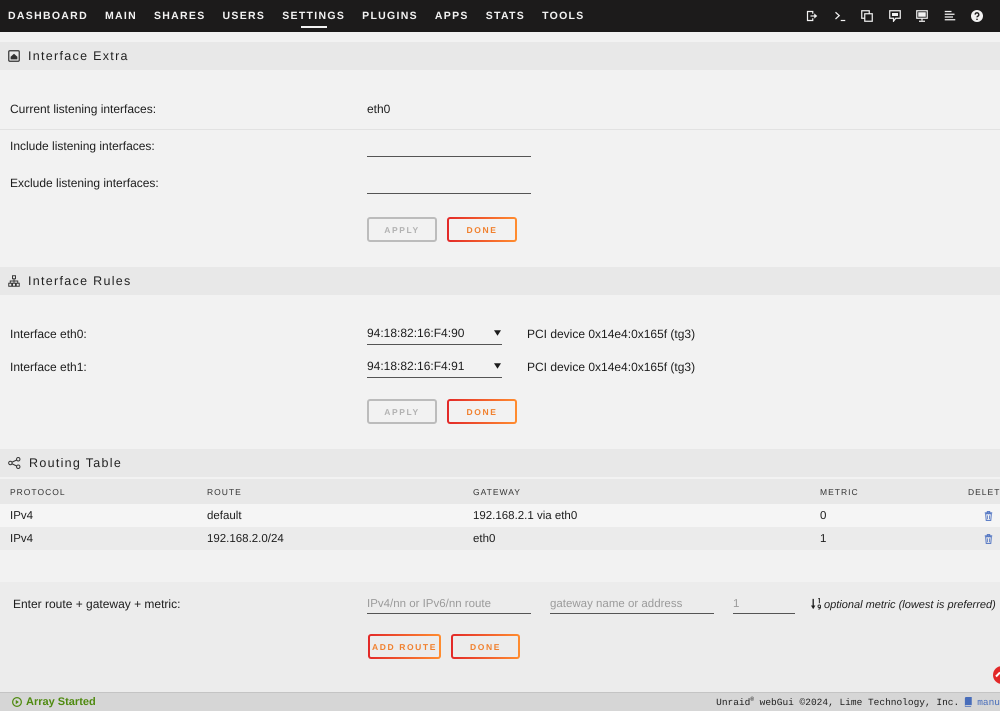 Image resolution: width=1000 pixels, height=711 pixels. What do you see at coordinates (968, 702) in the screenshot?
I see `book-icon` at bounding box center [968, 702].